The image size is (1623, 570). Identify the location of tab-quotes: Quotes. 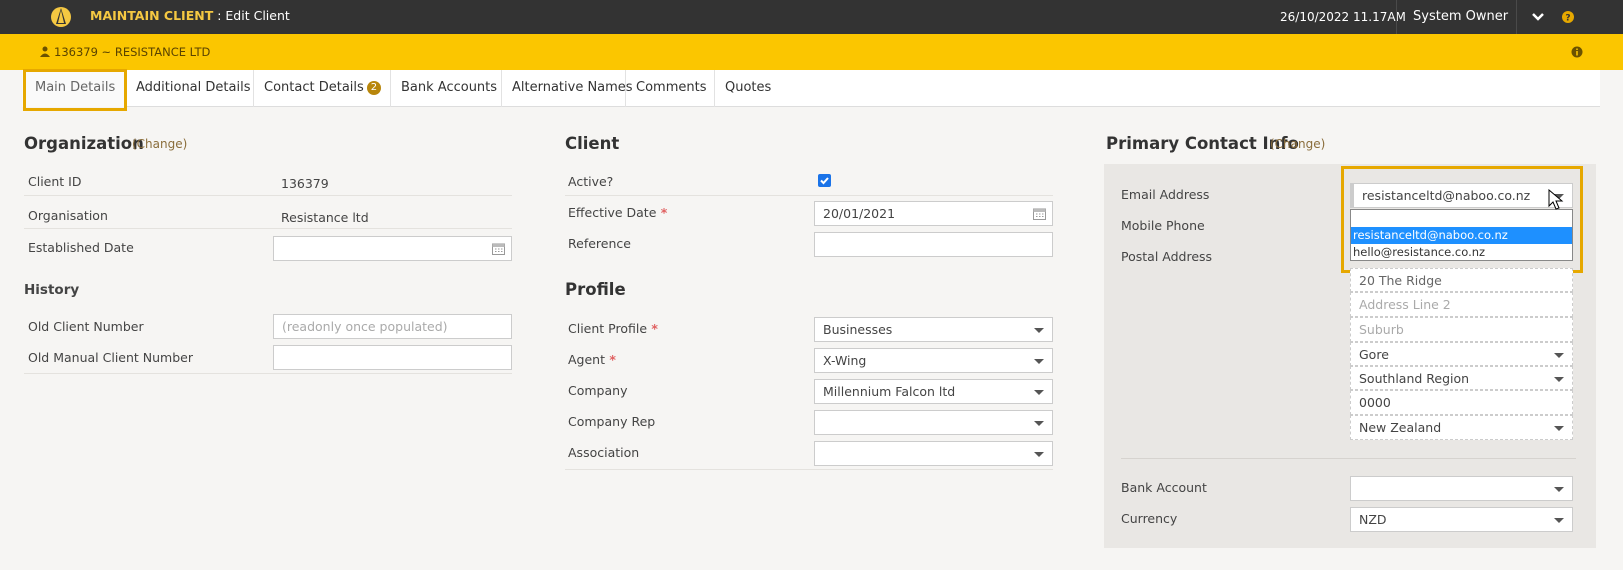
(750, 88).